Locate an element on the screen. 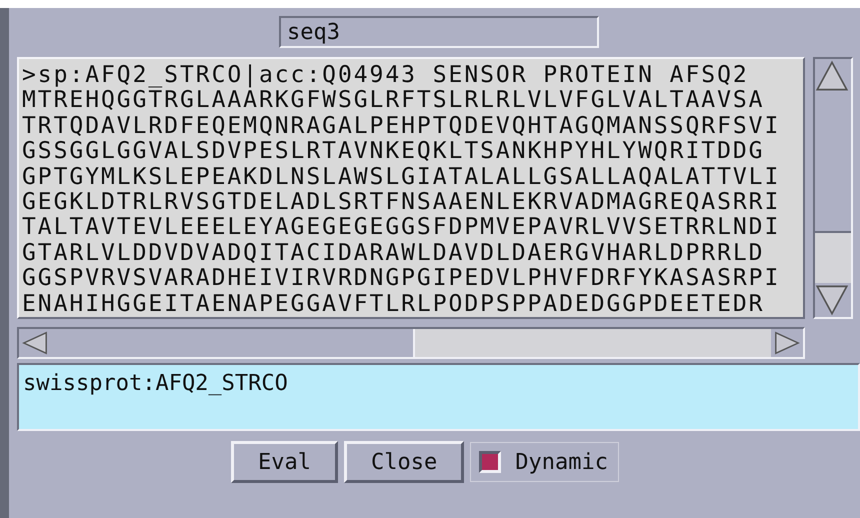 This screenshot has height=518, width=860. sequence-line: GTARLVLDDVDVADQITACIDARAWLDAVDLDAERGVHARLDPRRLD is located at coordinates (394, 253).